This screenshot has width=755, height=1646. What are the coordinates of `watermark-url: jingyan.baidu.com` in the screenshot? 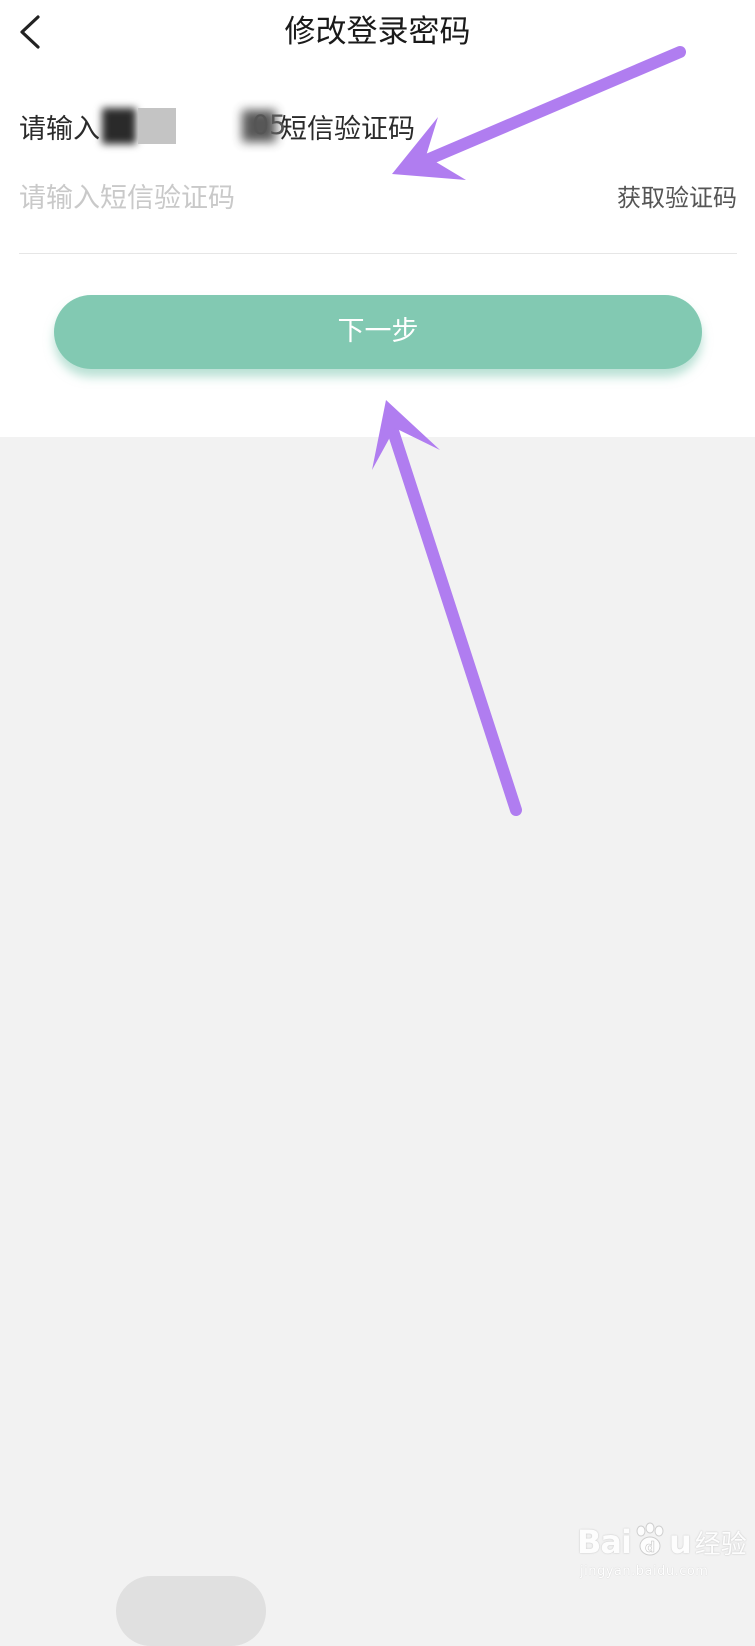 It's located at (644, 1571).